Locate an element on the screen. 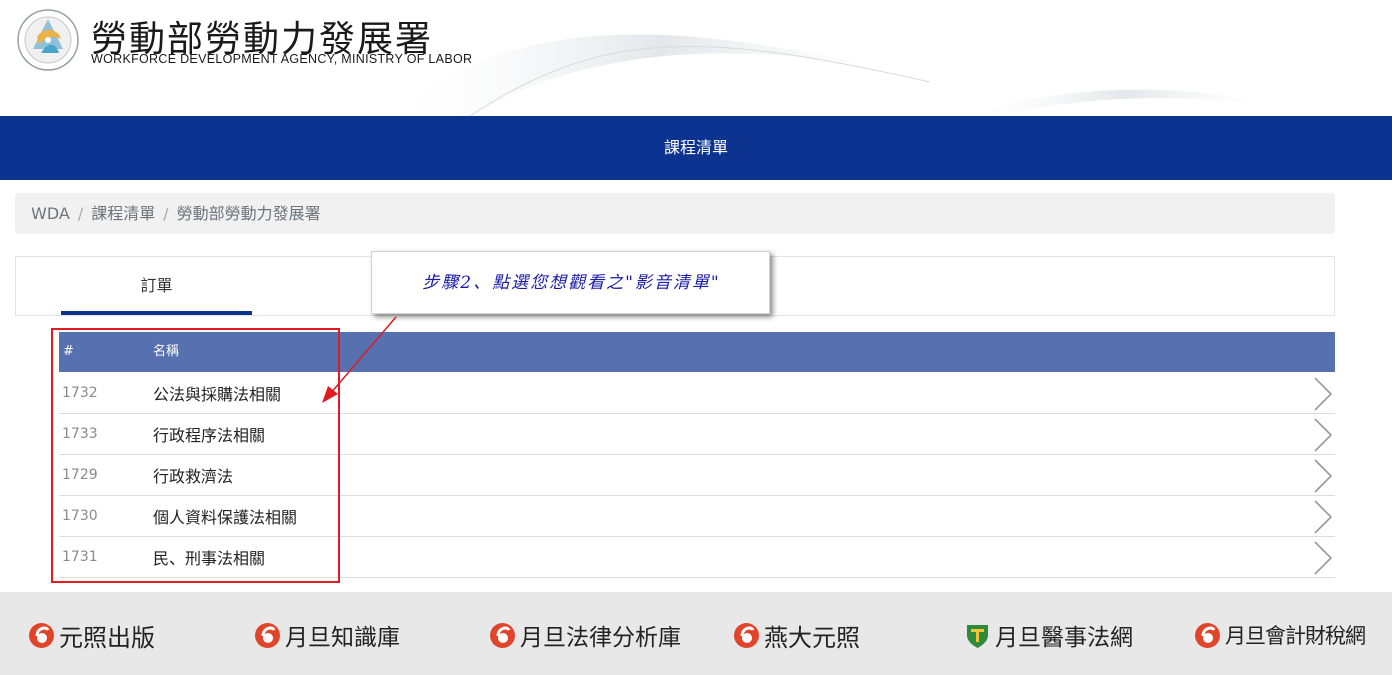 The width and height of the screenshot is (1392, 675). table-row: 1733 行政程序法相關 is located at coordinates (697, 434).